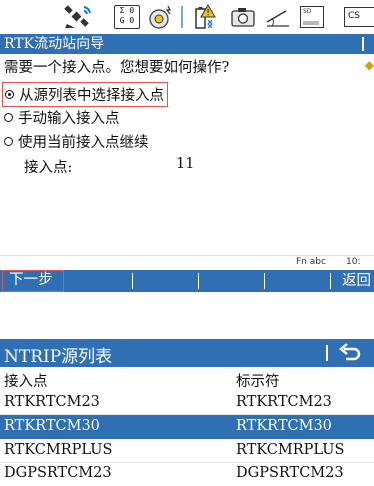  Describe the element at coordinates (187, 17) in the screenshot. I see `status-bar: Σ 0 G 0 SD CS` at that location.